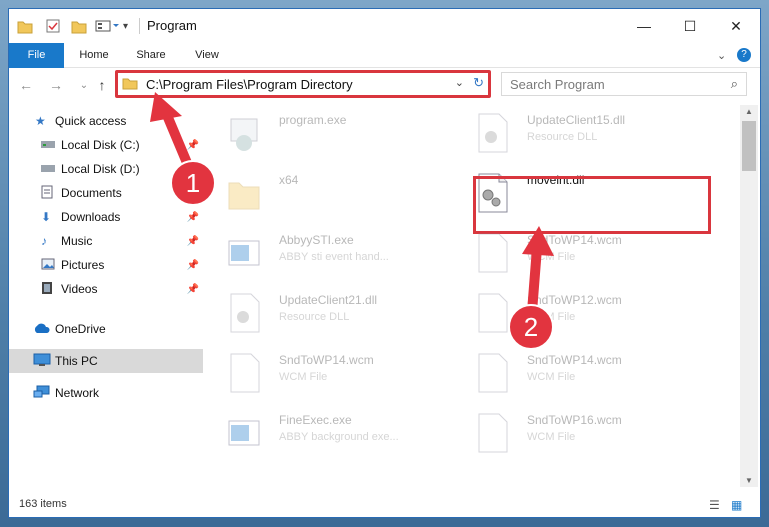  Describe the element at coordinates (166, 107) in the screenshot. I see `arrow-1-head` at that location.